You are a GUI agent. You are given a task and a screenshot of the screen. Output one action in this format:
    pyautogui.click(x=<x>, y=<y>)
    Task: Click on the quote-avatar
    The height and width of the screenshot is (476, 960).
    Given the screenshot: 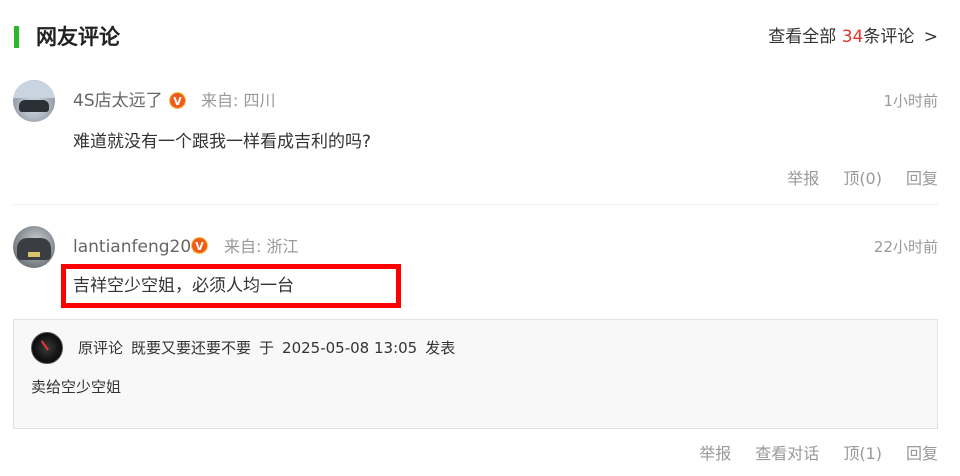 What is the action you would take?
    pyautogui.click(x=47, y=348)
    